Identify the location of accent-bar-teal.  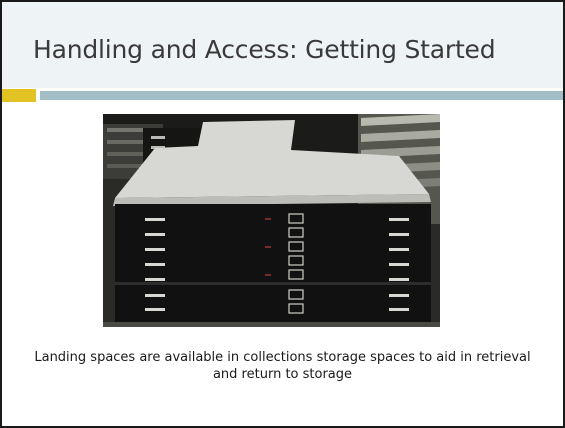
(301, 95).